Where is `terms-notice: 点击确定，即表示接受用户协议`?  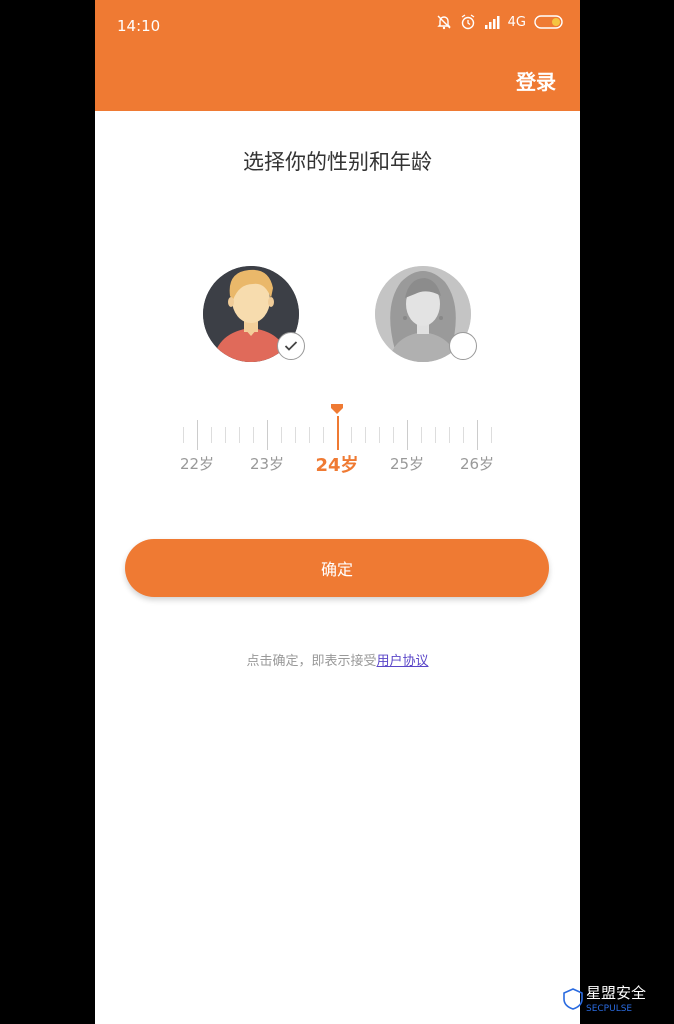 terms-notice: 点击确定，即表示接受用户协议 is located at coordinates (337, 659).